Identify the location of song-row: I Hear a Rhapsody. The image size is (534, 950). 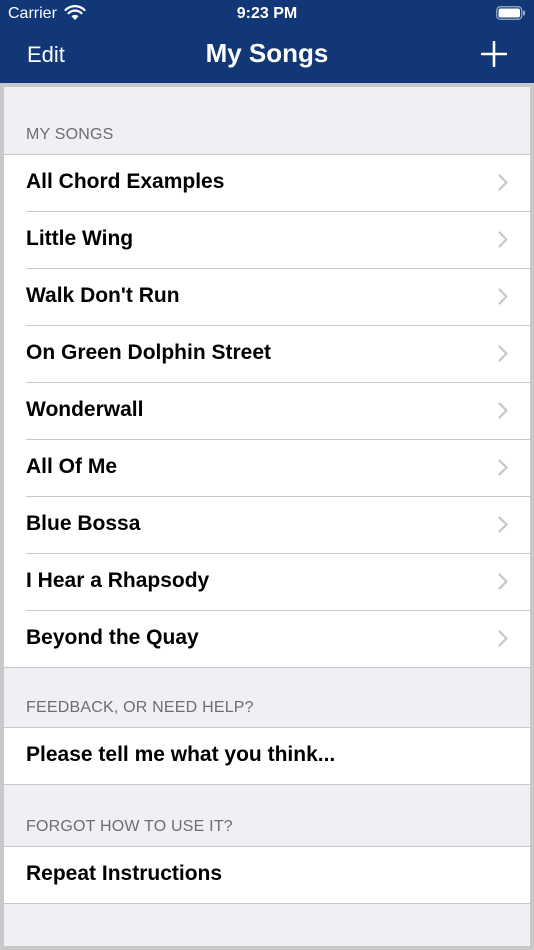
(278, 582).